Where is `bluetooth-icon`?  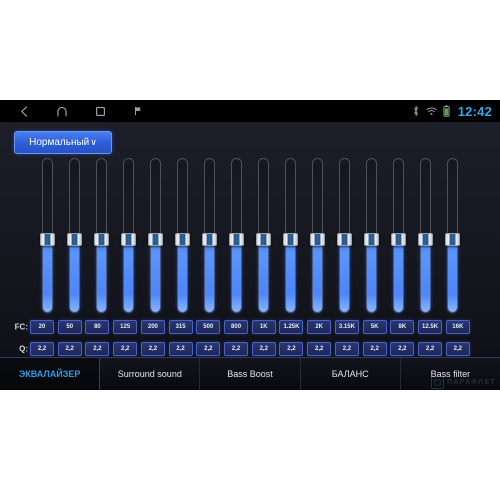 bluetooth-icon is located at coordinates (416, 111).